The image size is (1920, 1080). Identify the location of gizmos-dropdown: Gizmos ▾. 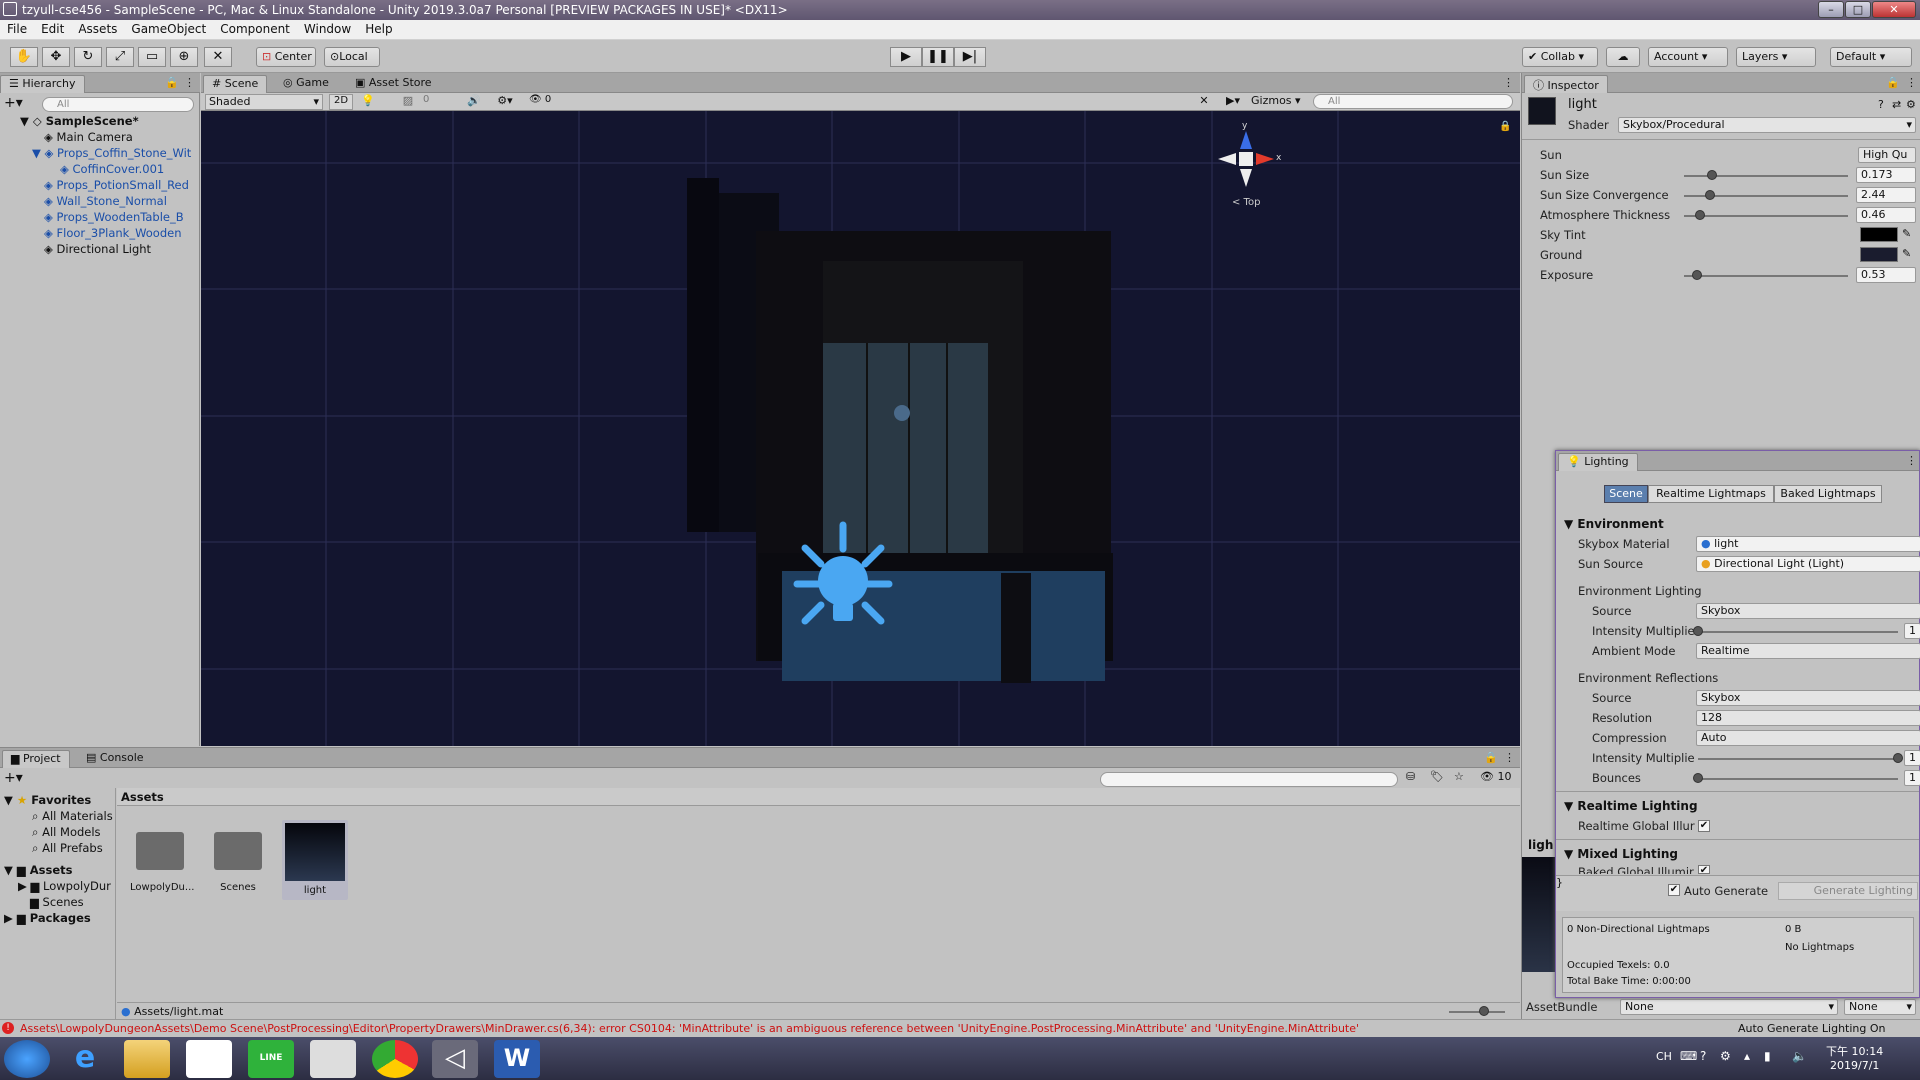
(1280, 102).